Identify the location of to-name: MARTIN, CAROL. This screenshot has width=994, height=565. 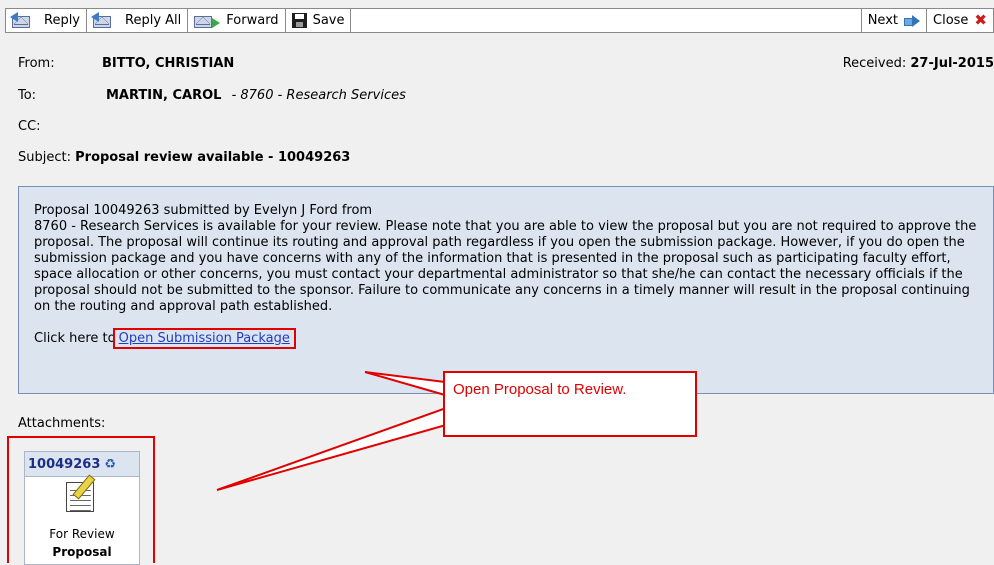
(164, 95).